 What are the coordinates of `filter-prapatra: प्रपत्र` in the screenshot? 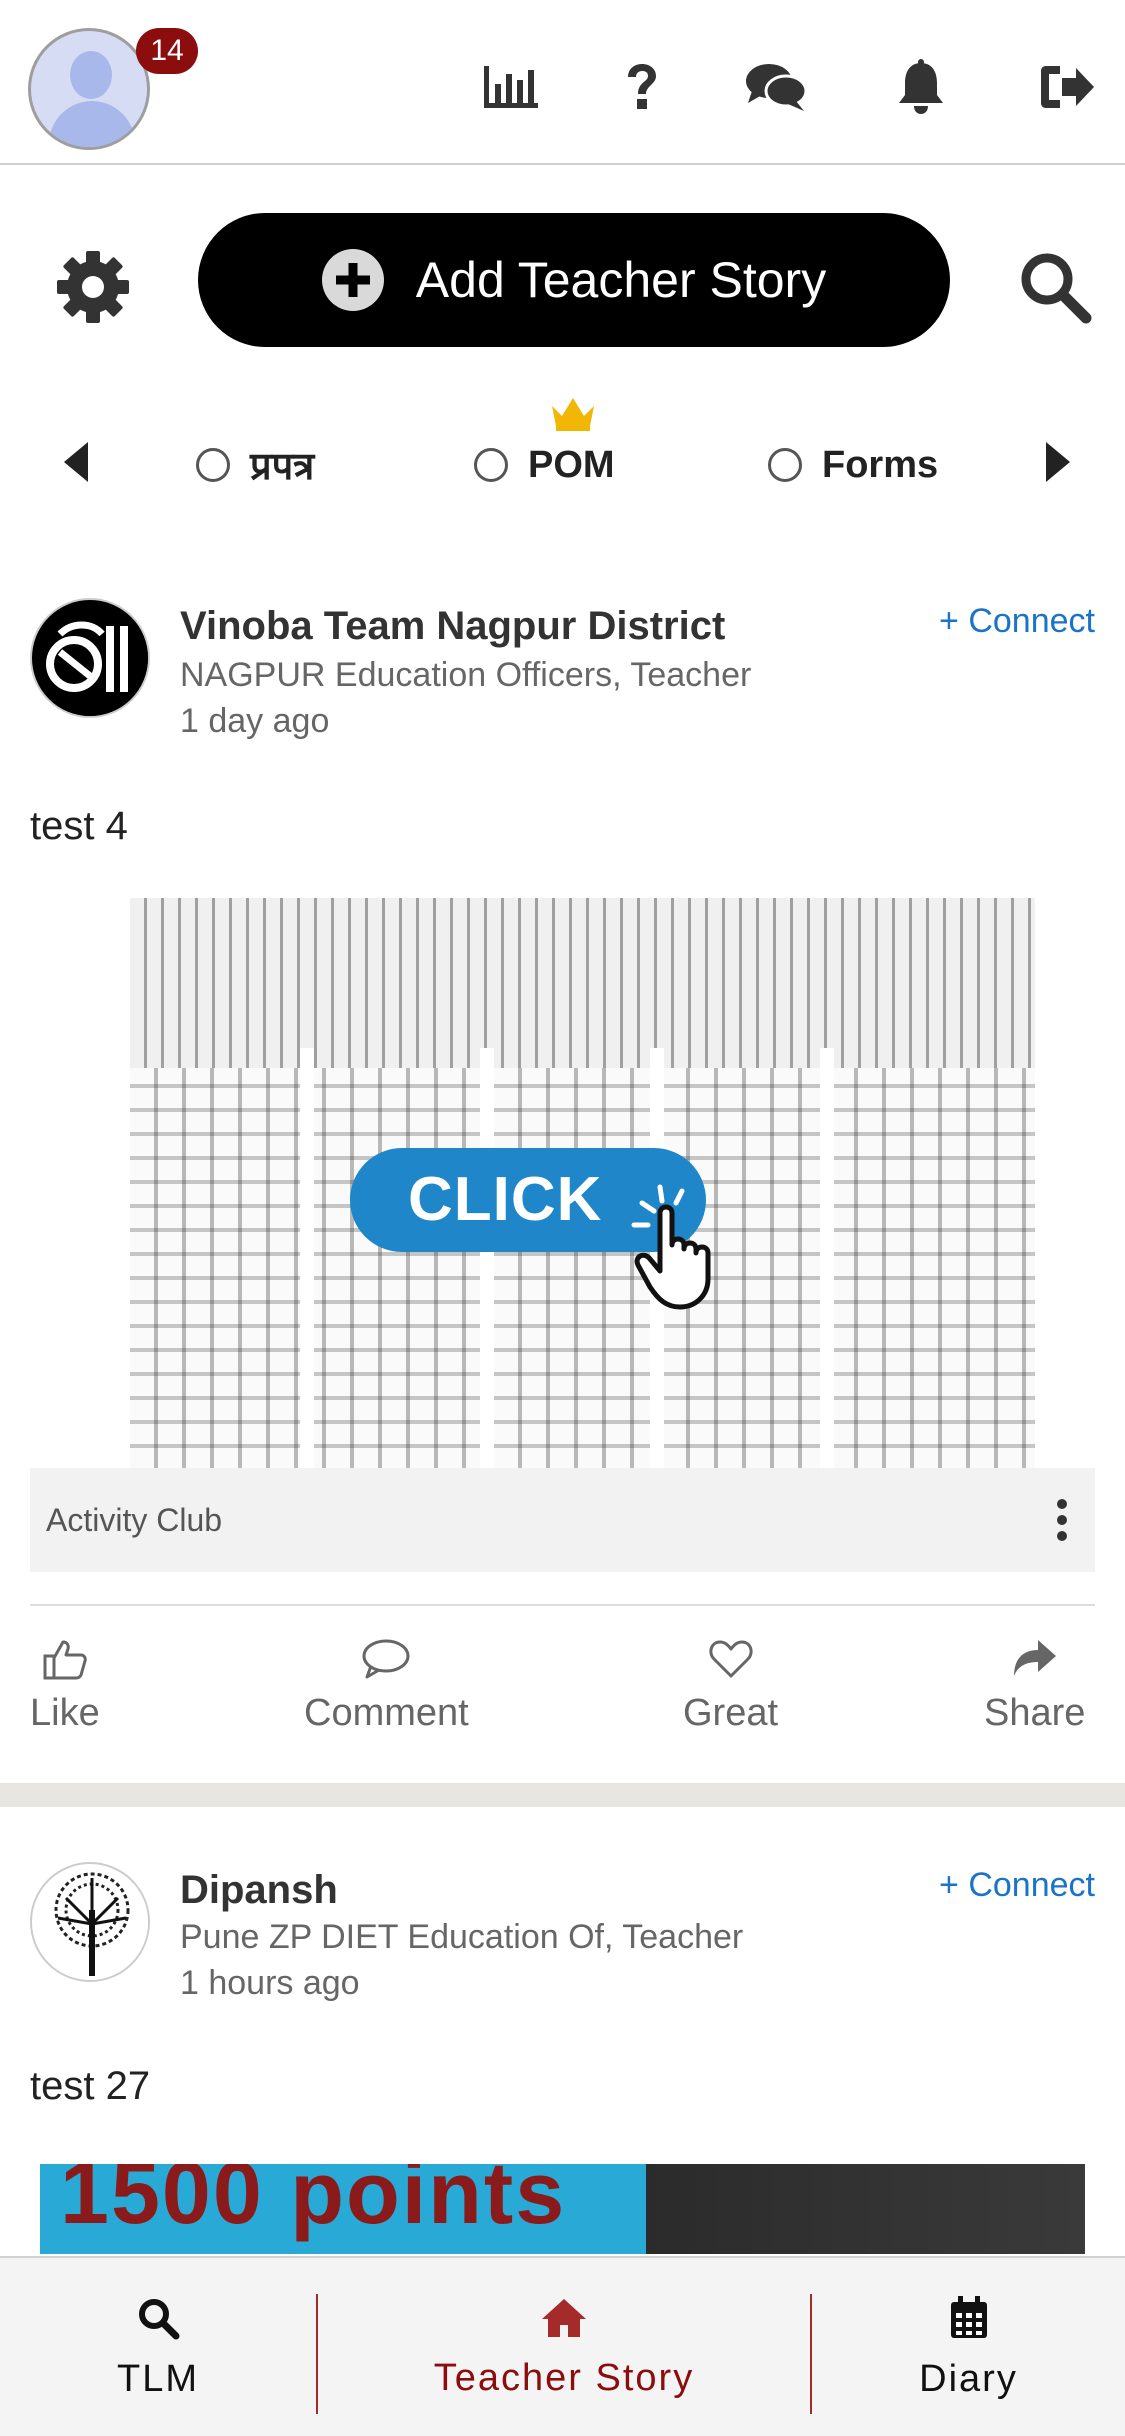 It's located at (255, 465).